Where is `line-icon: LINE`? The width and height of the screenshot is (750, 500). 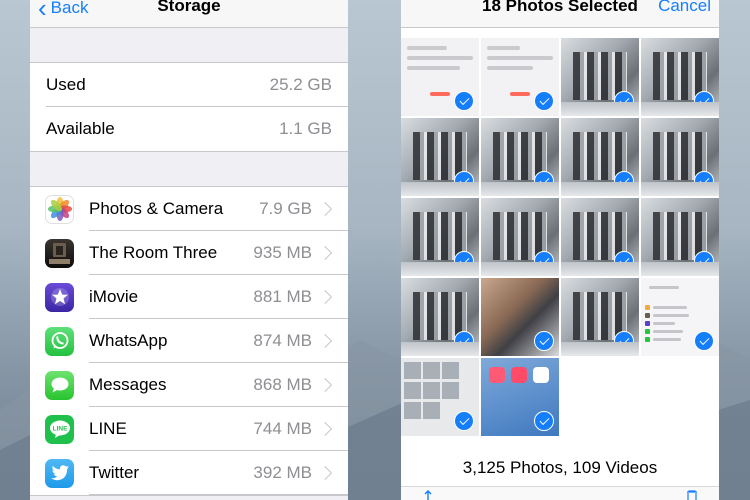
line-icon: LINE is located at coordinates (59, 429).